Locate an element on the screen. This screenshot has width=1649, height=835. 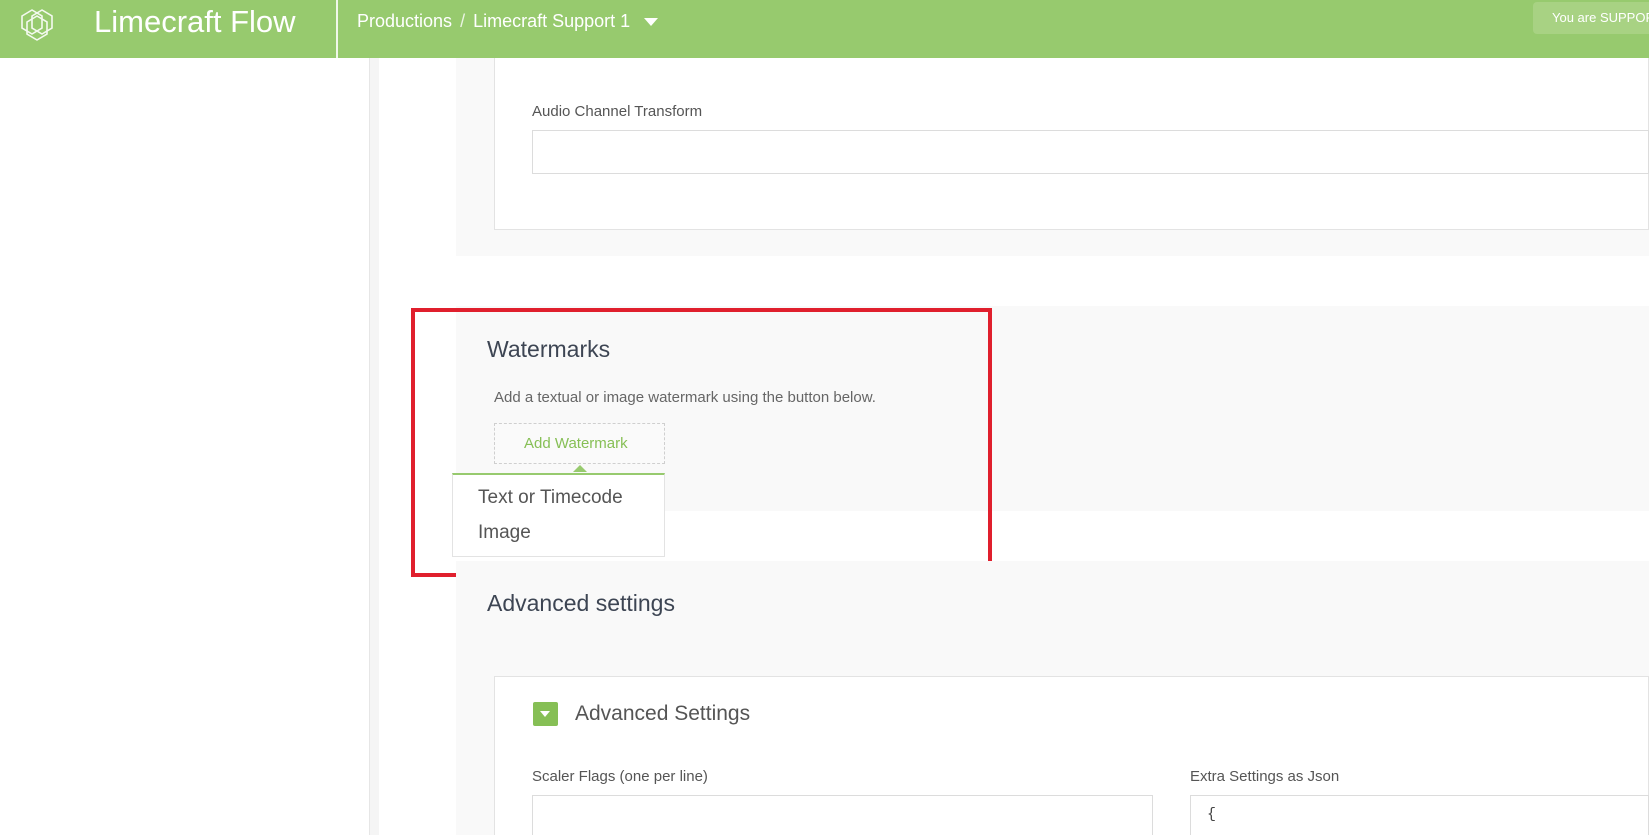
extra-settings-json: { is located at coordinates (1212, 814).